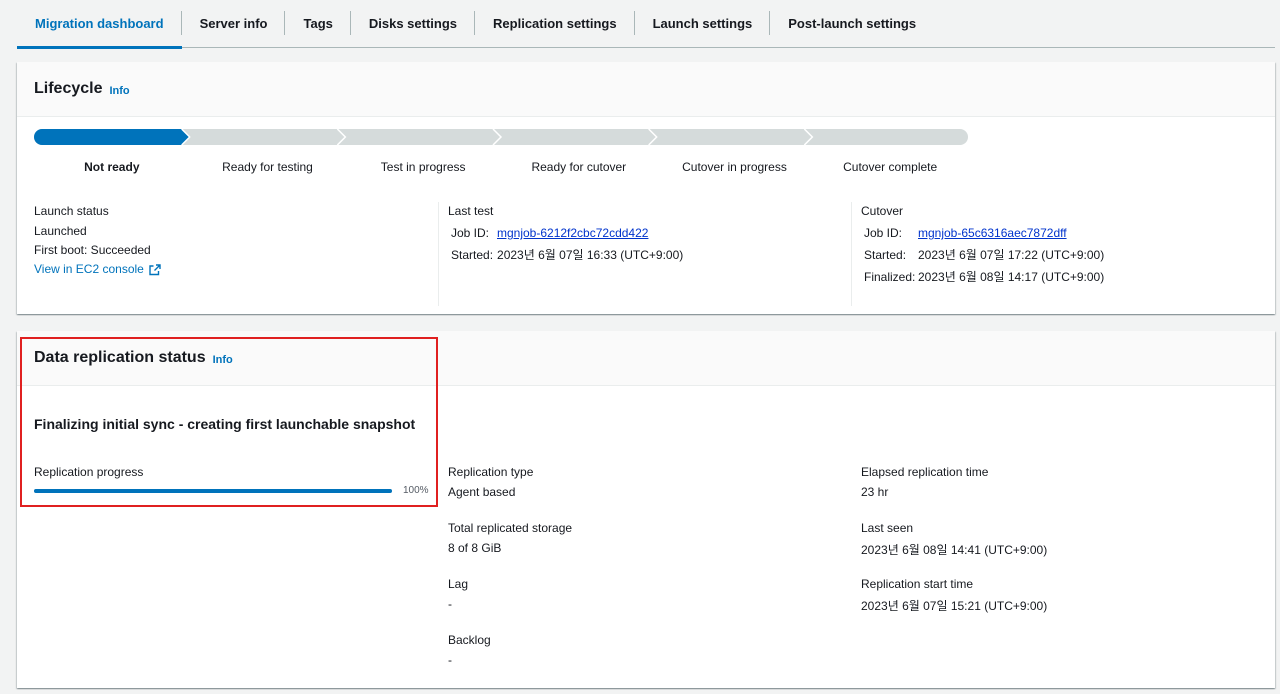  What do you see at coordinates (475, 548) in the screenshot?
I see `field-value: 8 of 8 GiB` at bounding box center [475, 548].